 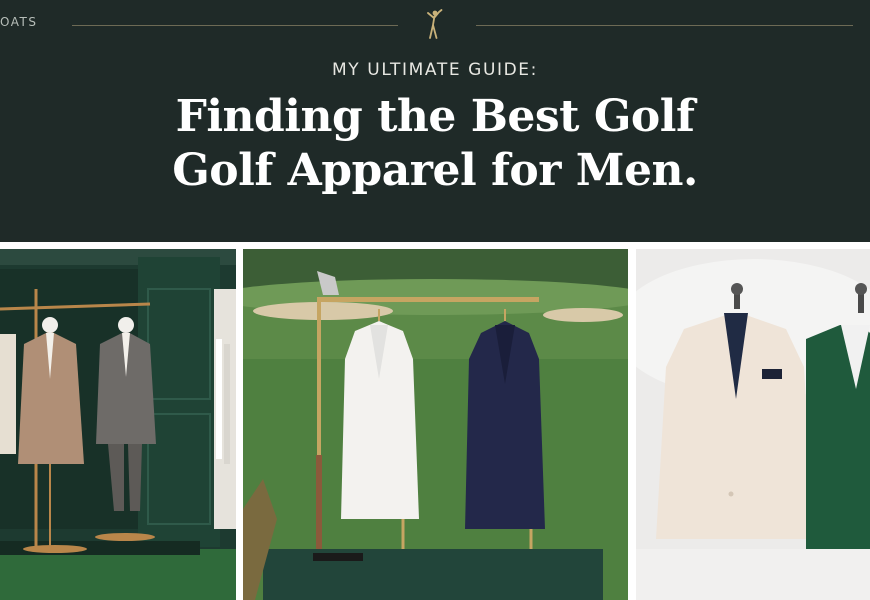 I want to click on title-line-1: Finding the Best Golf, so click(x=435, y=116).